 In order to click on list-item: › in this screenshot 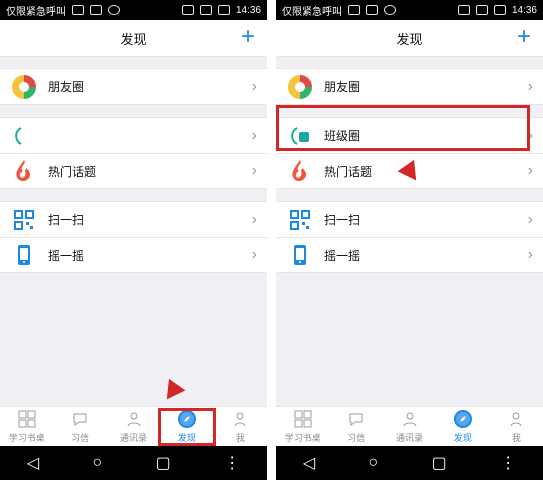, I will do `click(133, 135)`.